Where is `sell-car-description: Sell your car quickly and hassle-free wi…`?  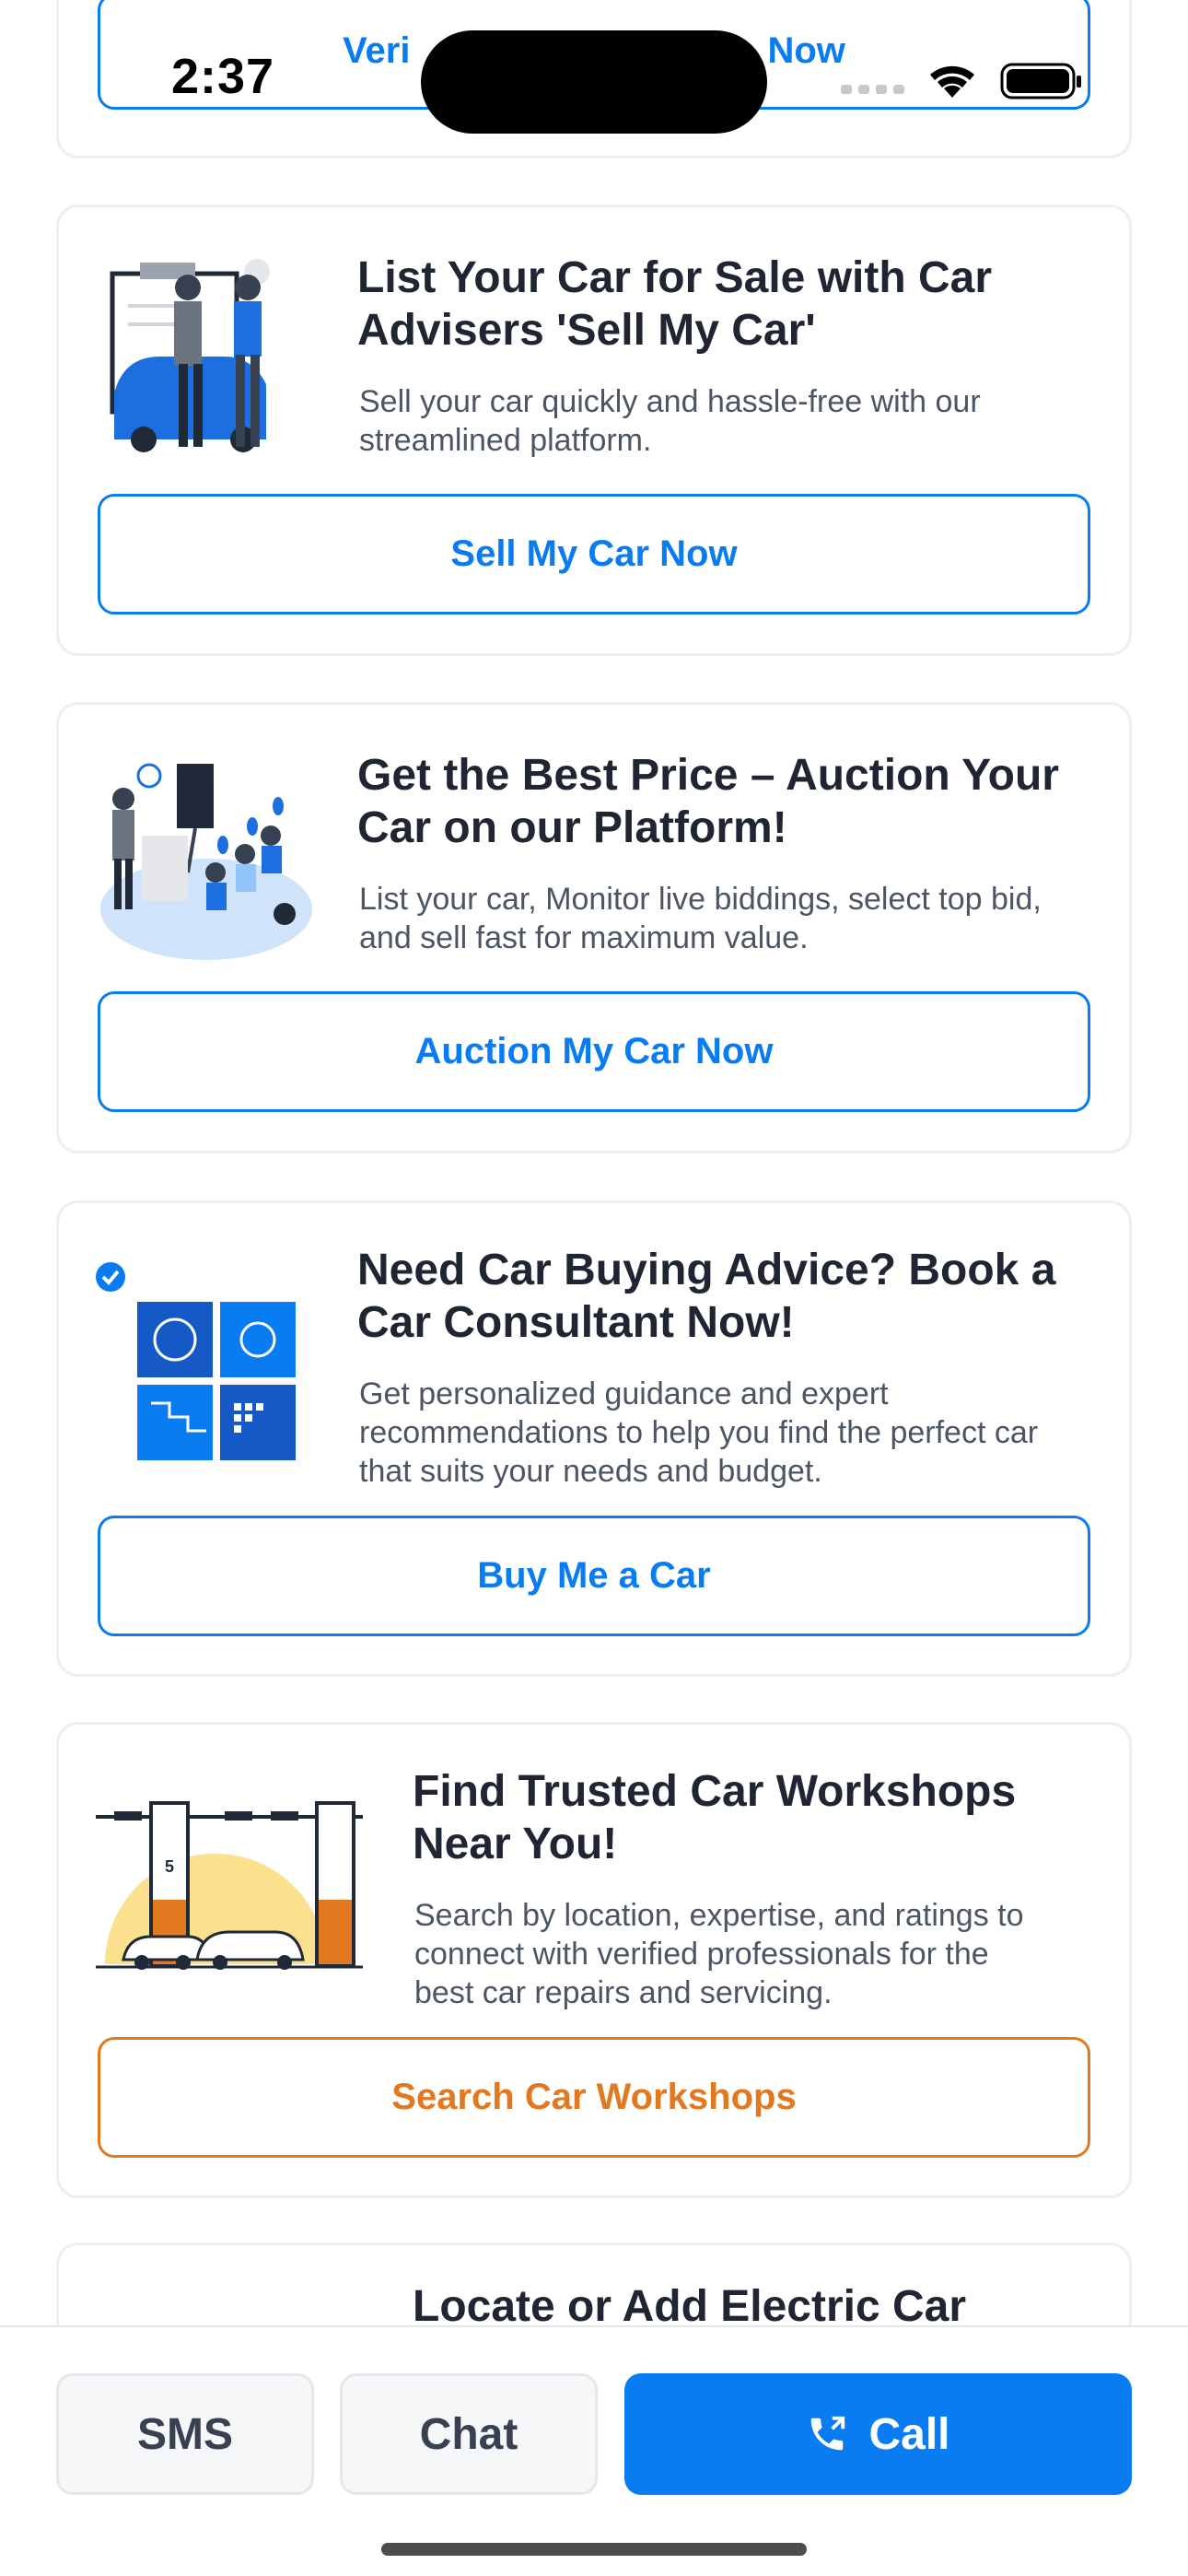
sell-car-description: Sell your car quickly and hassle-free wi… is located at coordinates (670, 421).